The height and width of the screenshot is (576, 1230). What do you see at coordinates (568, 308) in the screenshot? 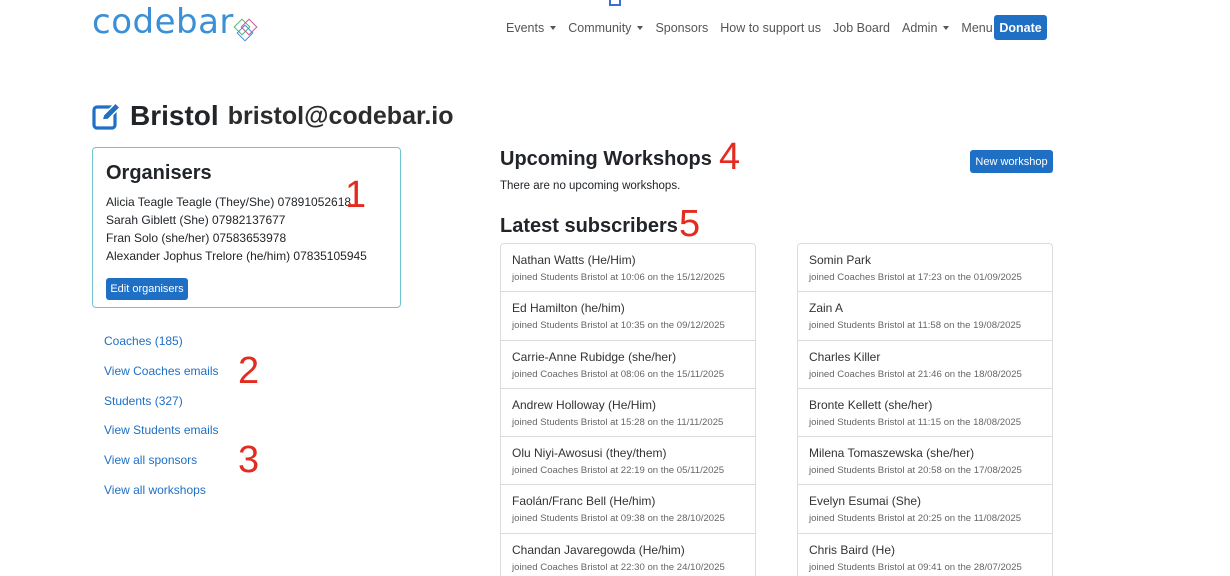
I see `subscriber-name: Ed Hamilton (he/him)` at bounding box center [568, 308].